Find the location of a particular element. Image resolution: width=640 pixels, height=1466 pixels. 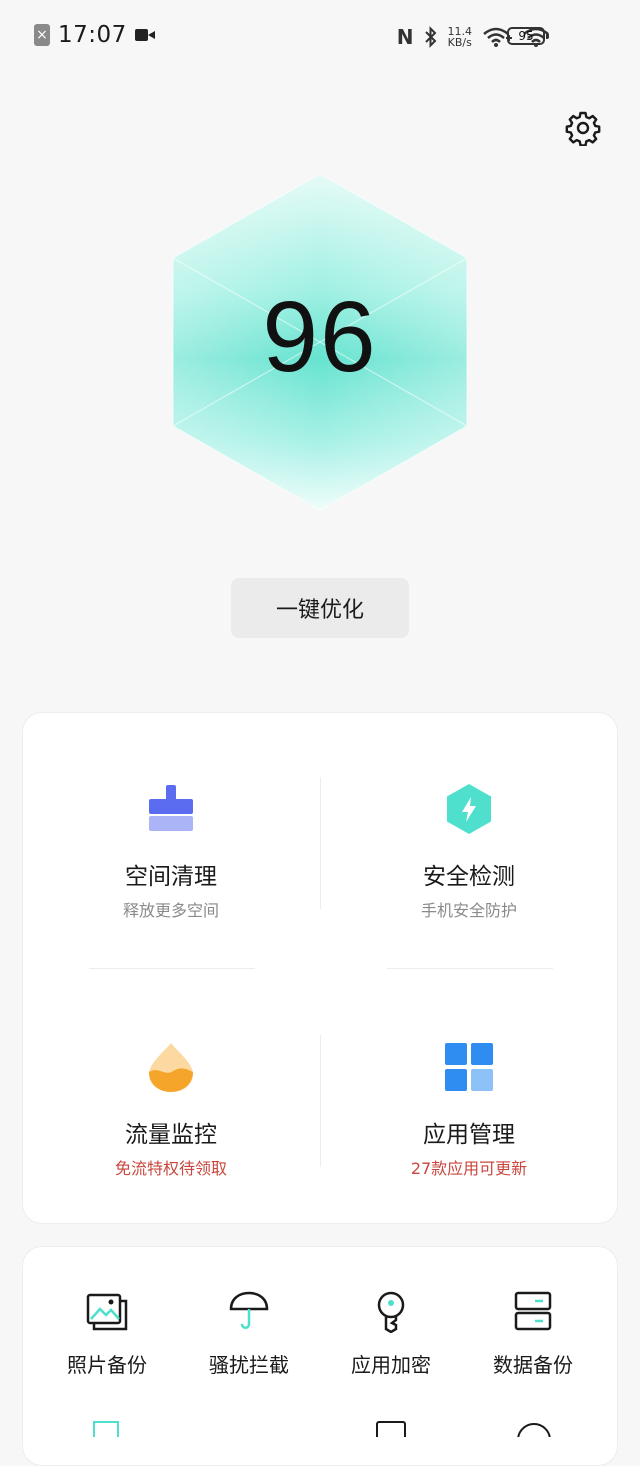

bluetooth-icon is located at coordinates (430, 37).